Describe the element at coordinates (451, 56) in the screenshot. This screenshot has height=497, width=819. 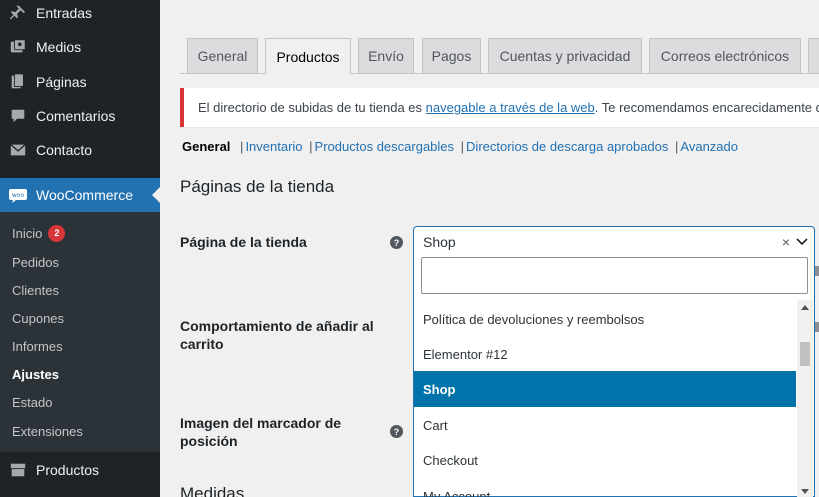
I see `tab-pagos: Pagos` at that location.